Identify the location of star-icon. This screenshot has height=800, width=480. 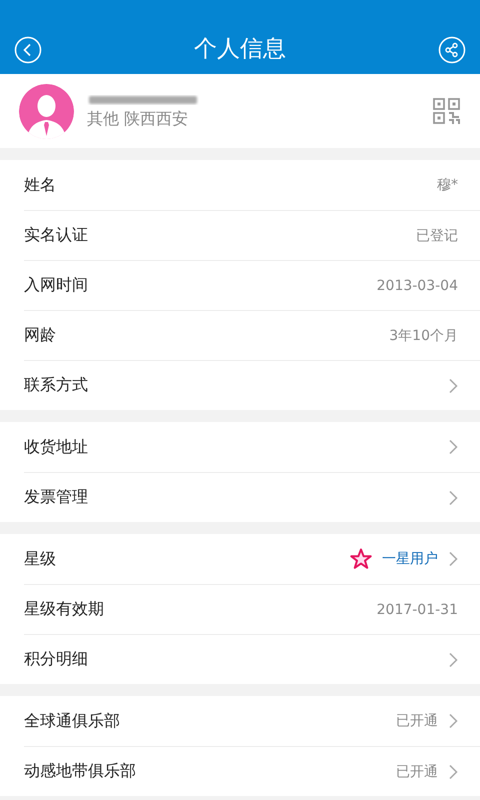
(361, 559).